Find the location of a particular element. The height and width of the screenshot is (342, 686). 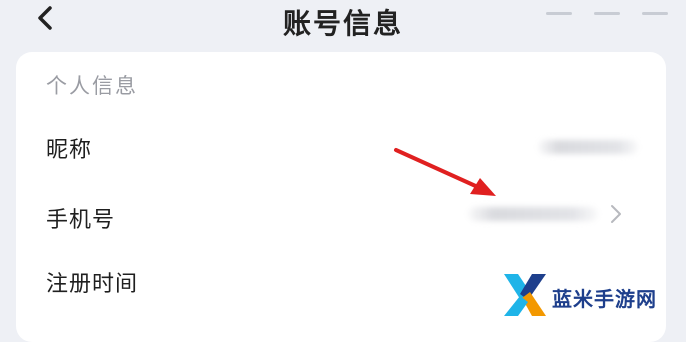

page-title: 账号信息 is located at coordinates (342, 23).